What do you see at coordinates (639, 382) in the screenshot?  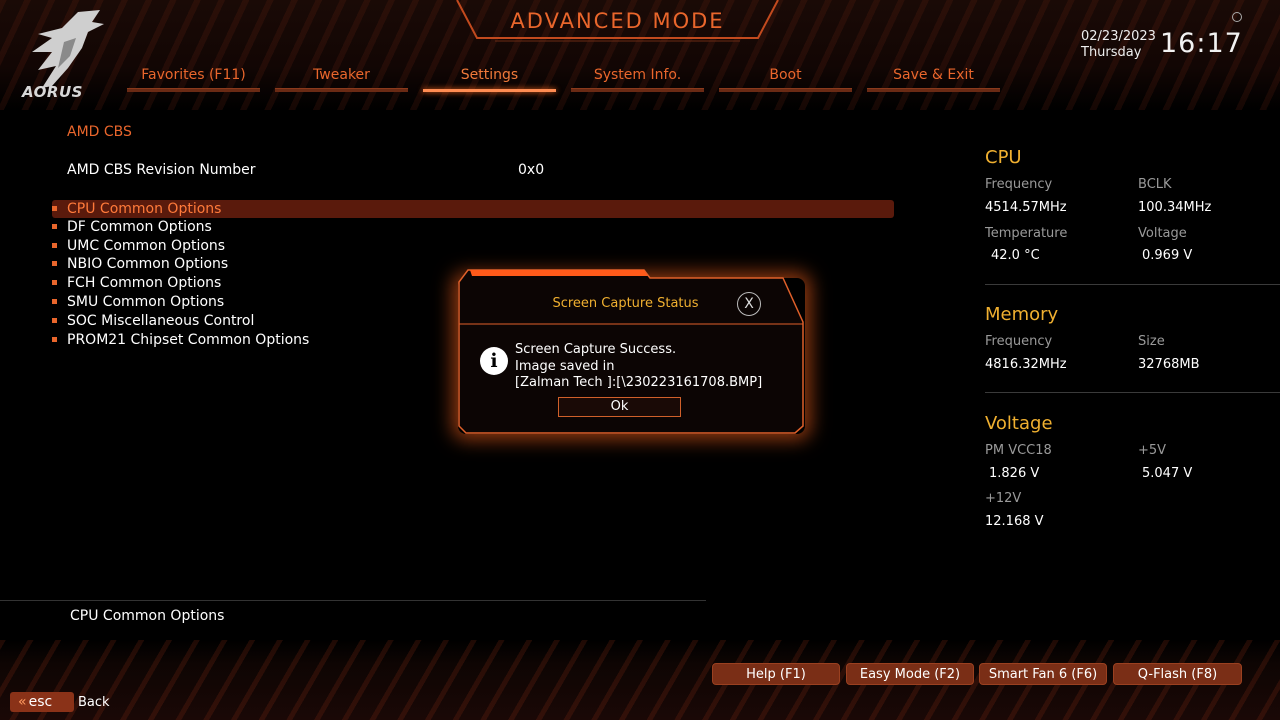 I see `dialog-message-line: [Zalman Tech ]:[\230223161708.BMP]` at bounding box center [639, 382].